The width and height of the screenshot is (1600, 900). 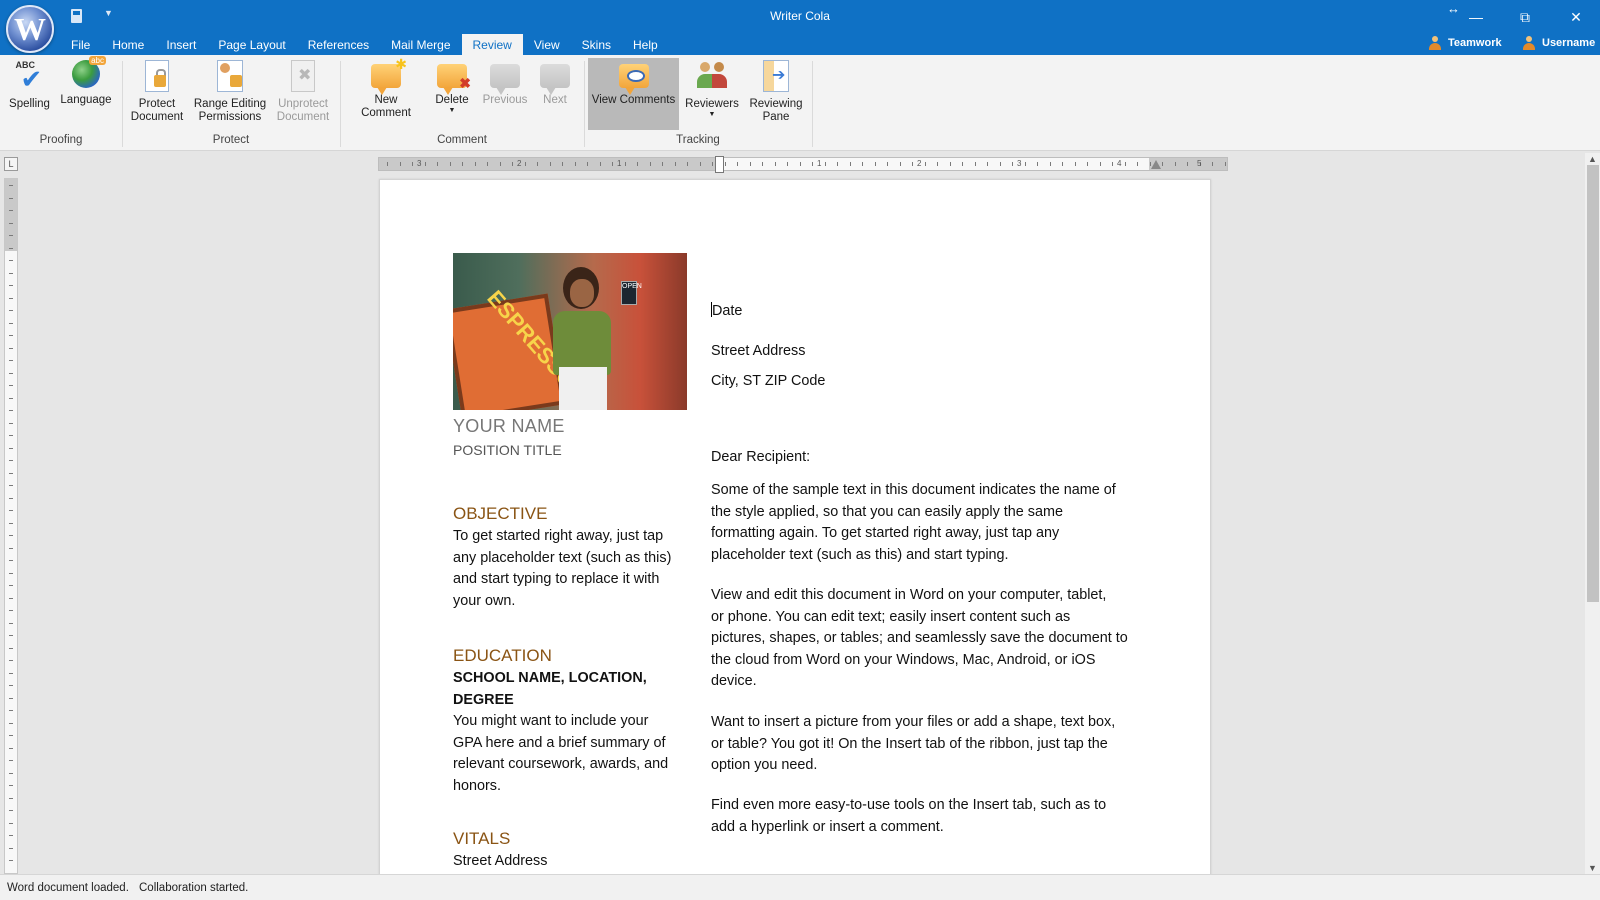 I want to click on new-comment-label: New Comment, so click(x=386, y=106).